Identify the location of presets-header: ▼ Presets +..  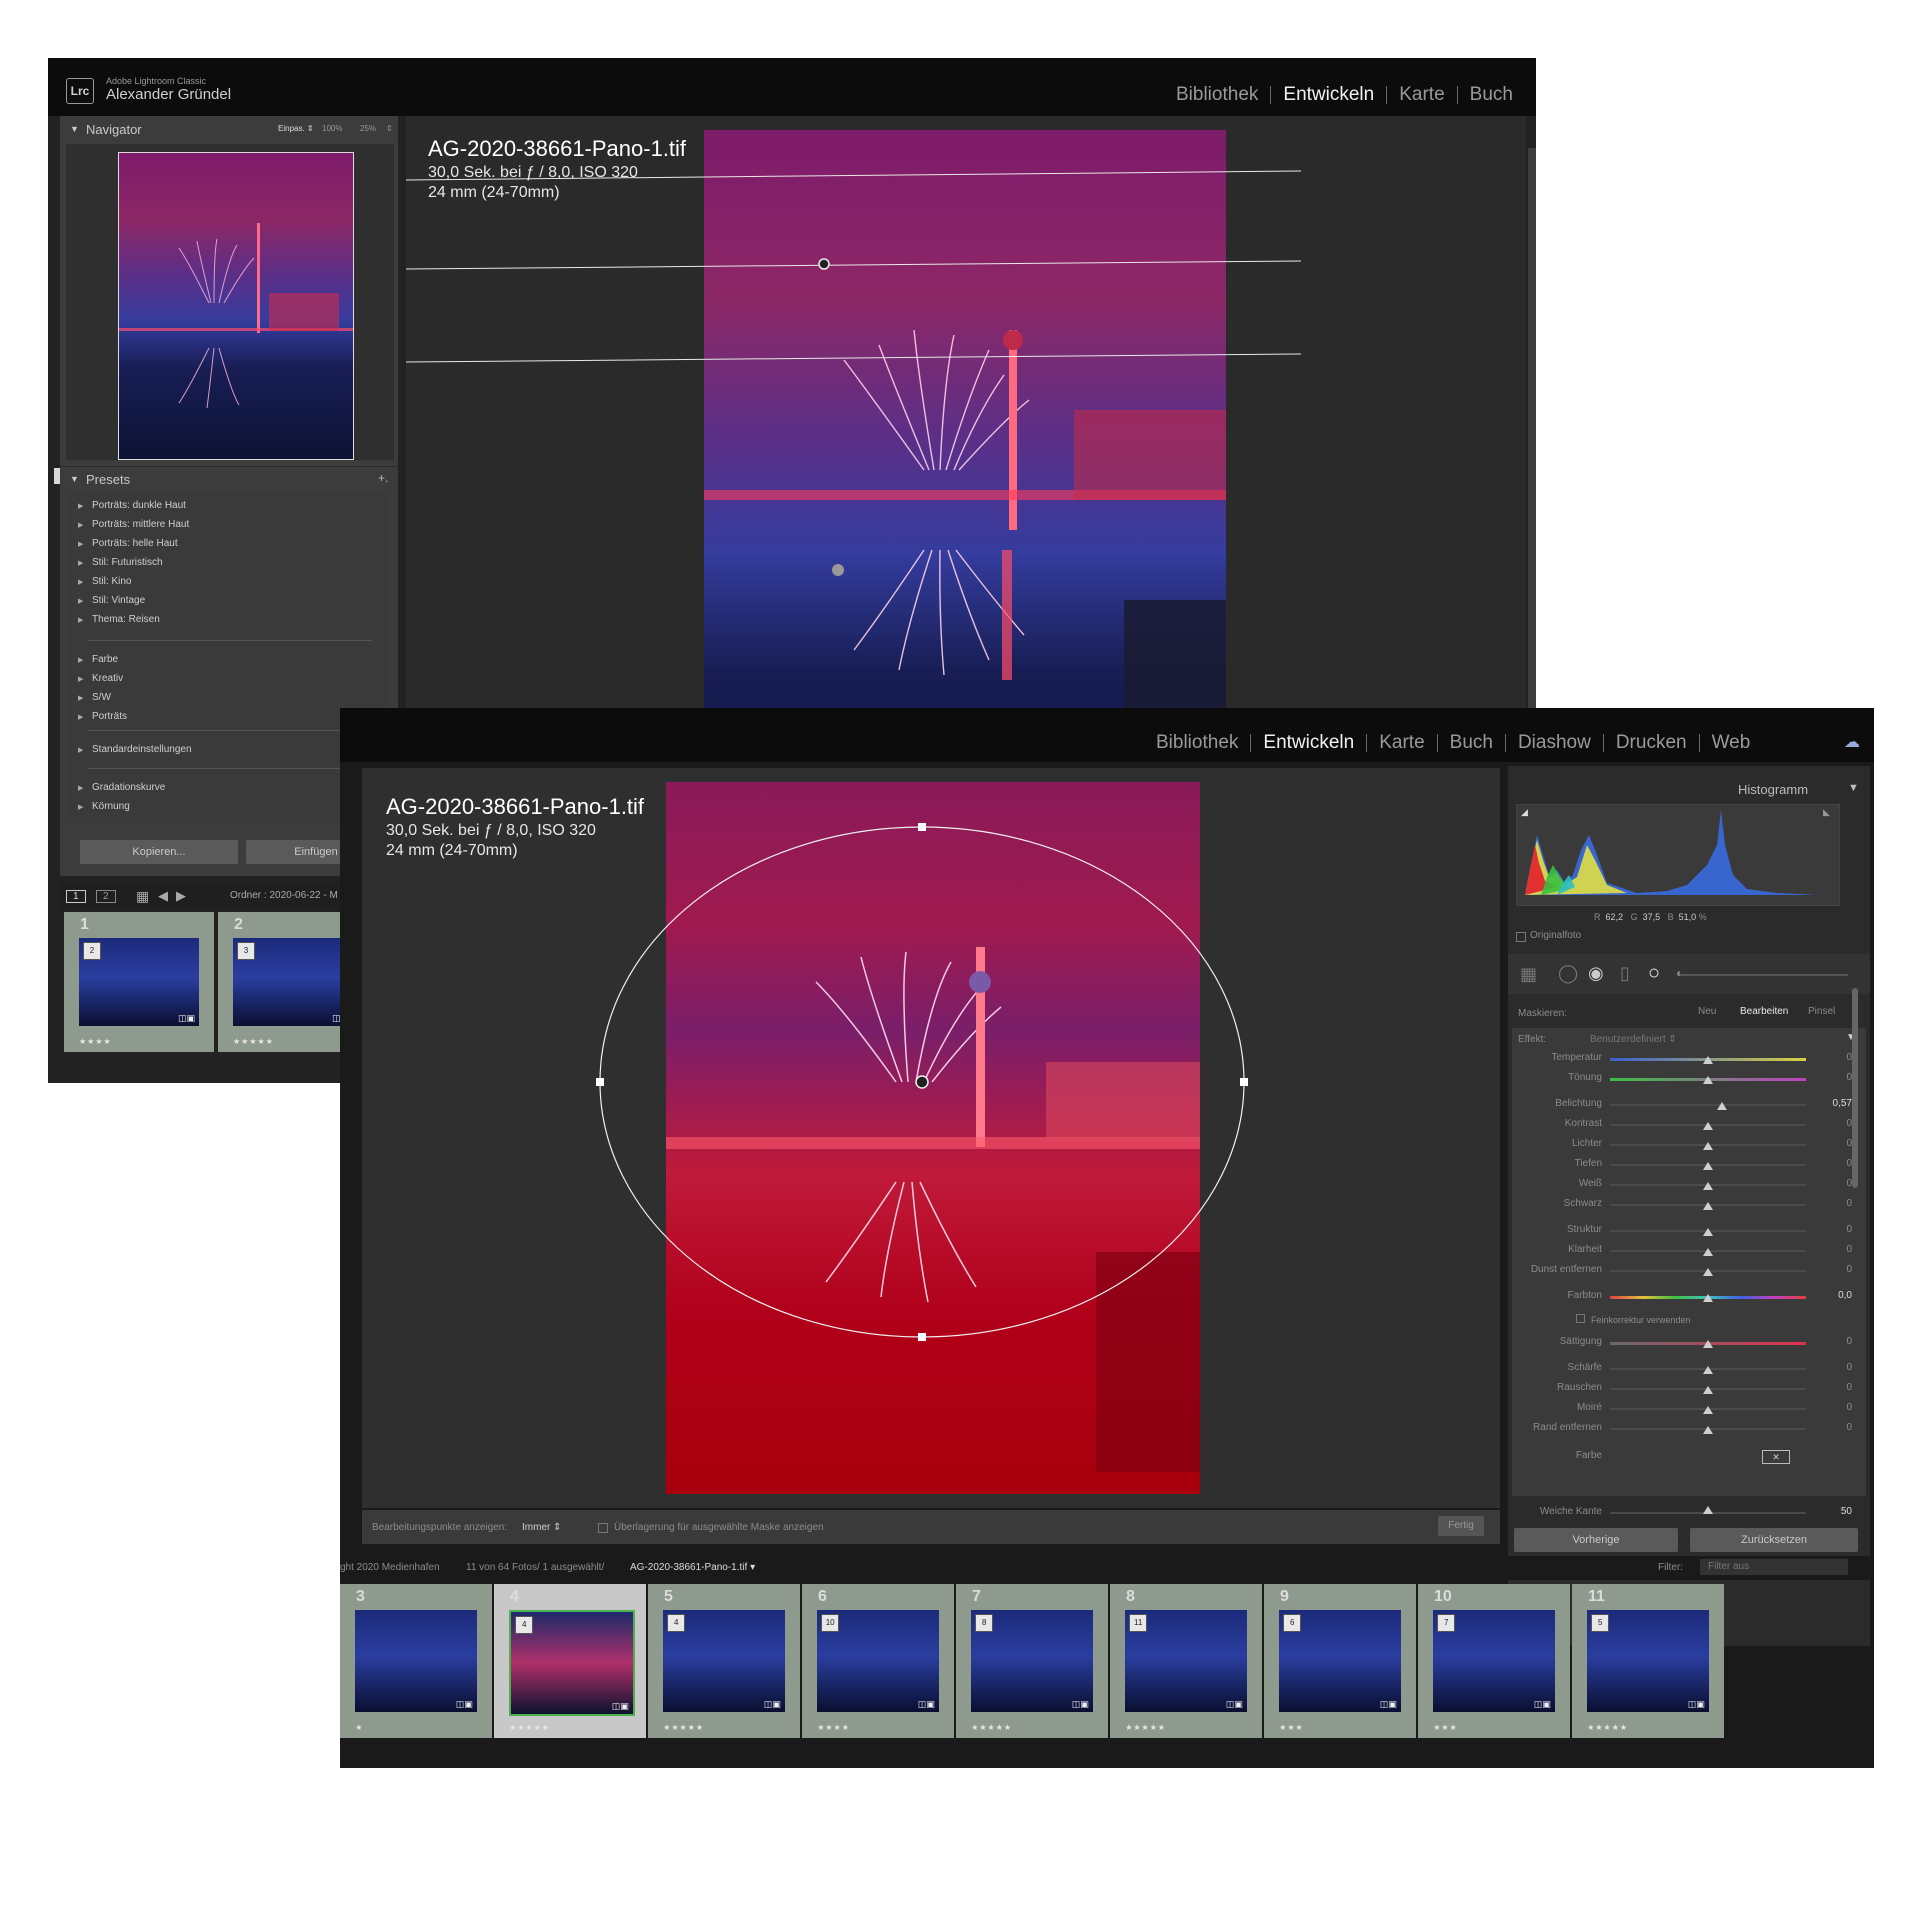
(229, 478).